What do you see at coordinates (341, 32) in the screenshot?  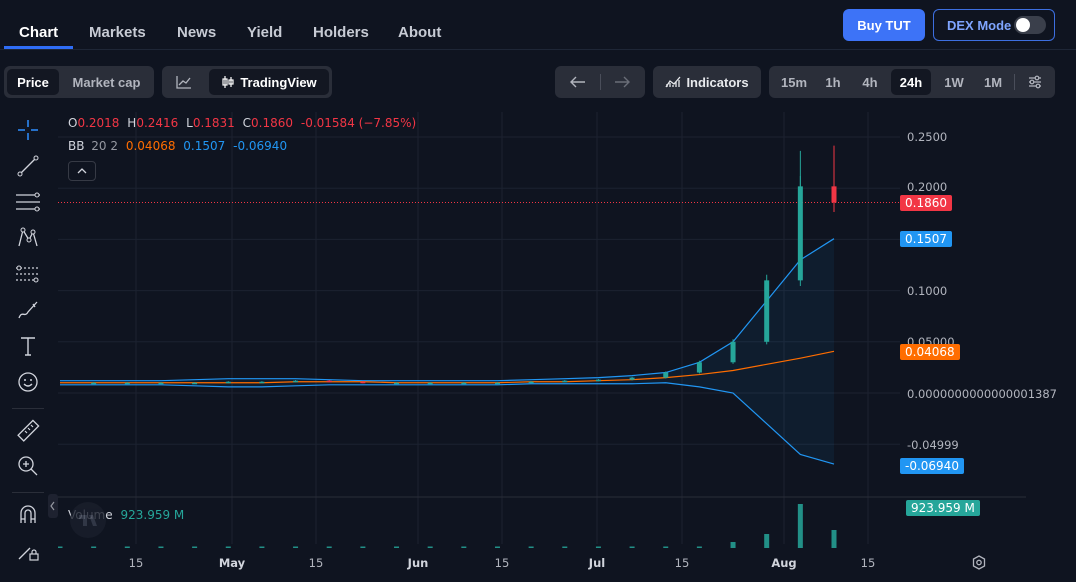 I see `tab-holders: Holders` at bounding box center [341, 32].